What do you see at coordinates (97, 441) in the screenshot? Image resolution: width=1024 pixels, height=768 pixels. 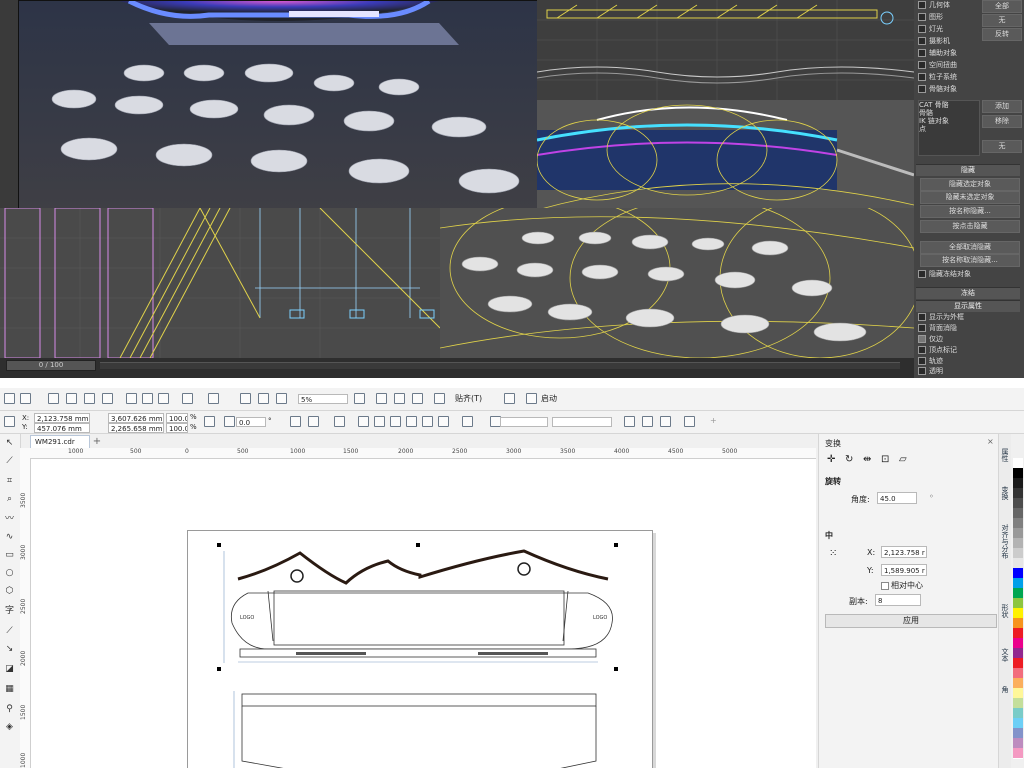 I see `new-tab-icon: +` at bounding box center [97, 441].